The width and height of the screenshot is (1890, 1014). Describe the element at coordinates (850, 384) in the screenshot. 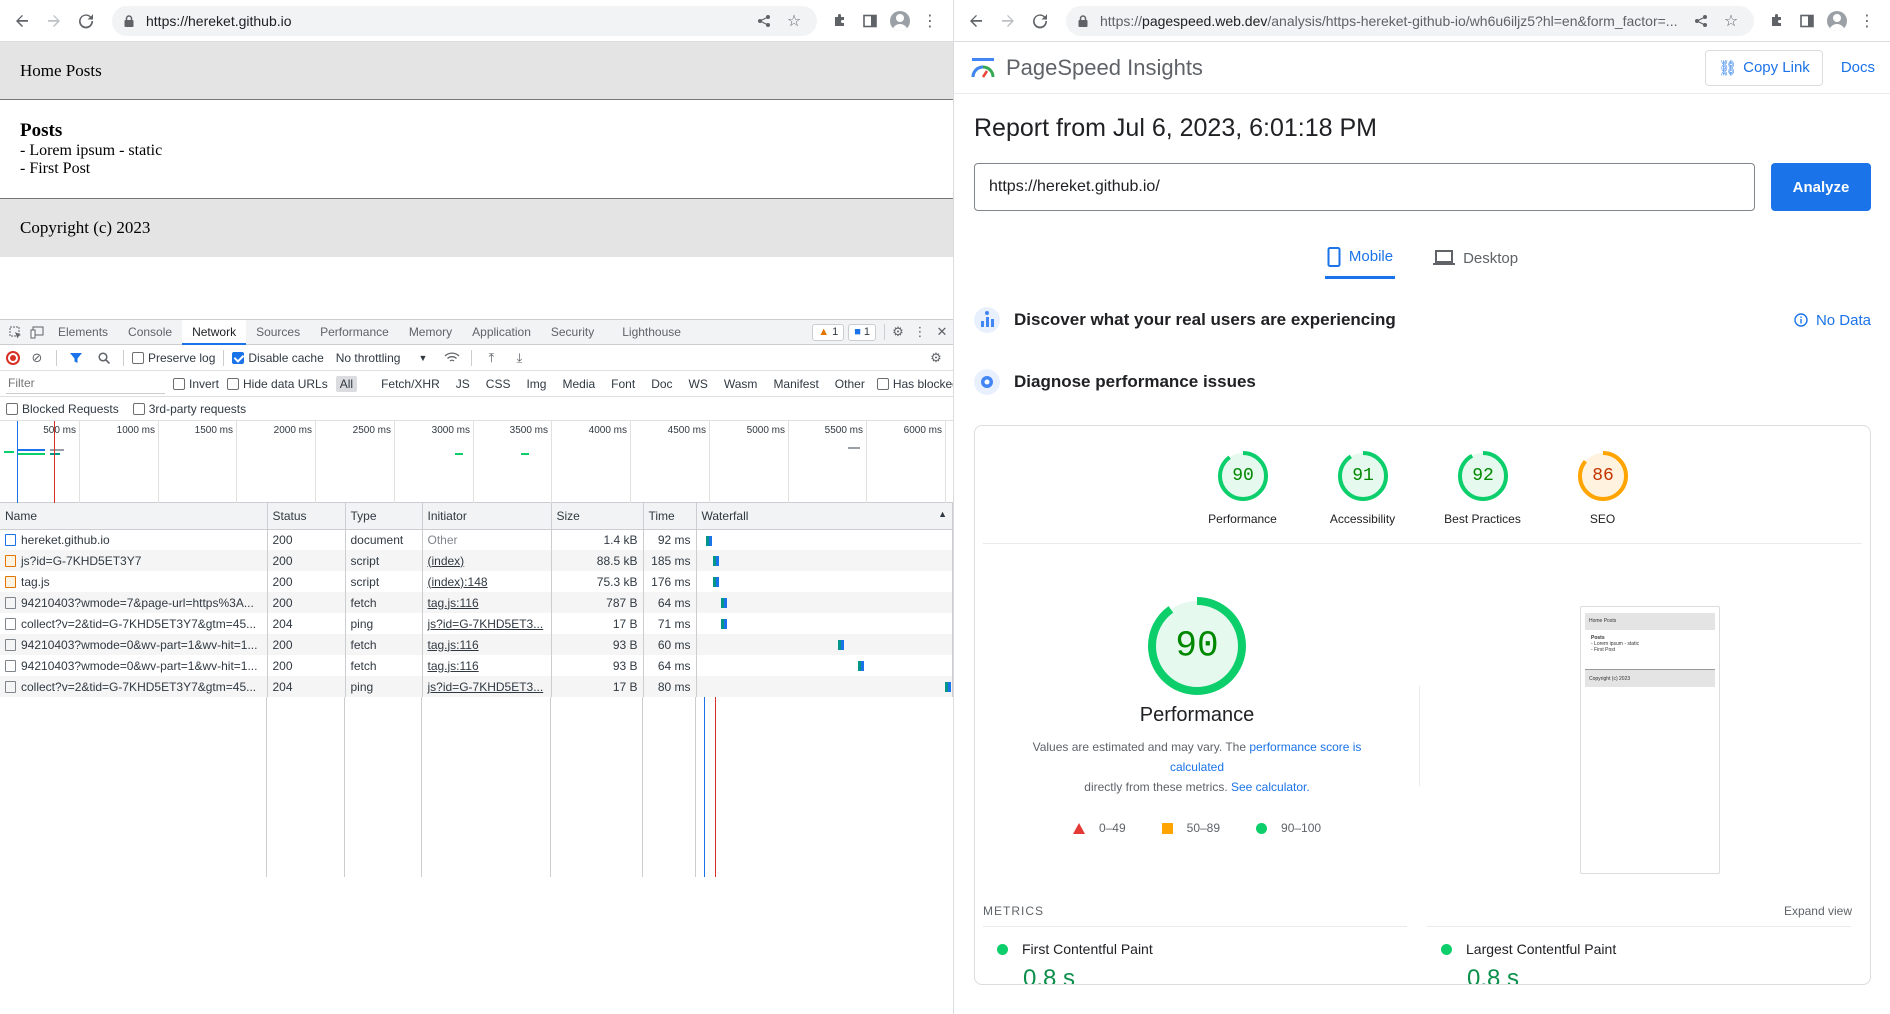

I see `filter-type-other: Other` at that location.